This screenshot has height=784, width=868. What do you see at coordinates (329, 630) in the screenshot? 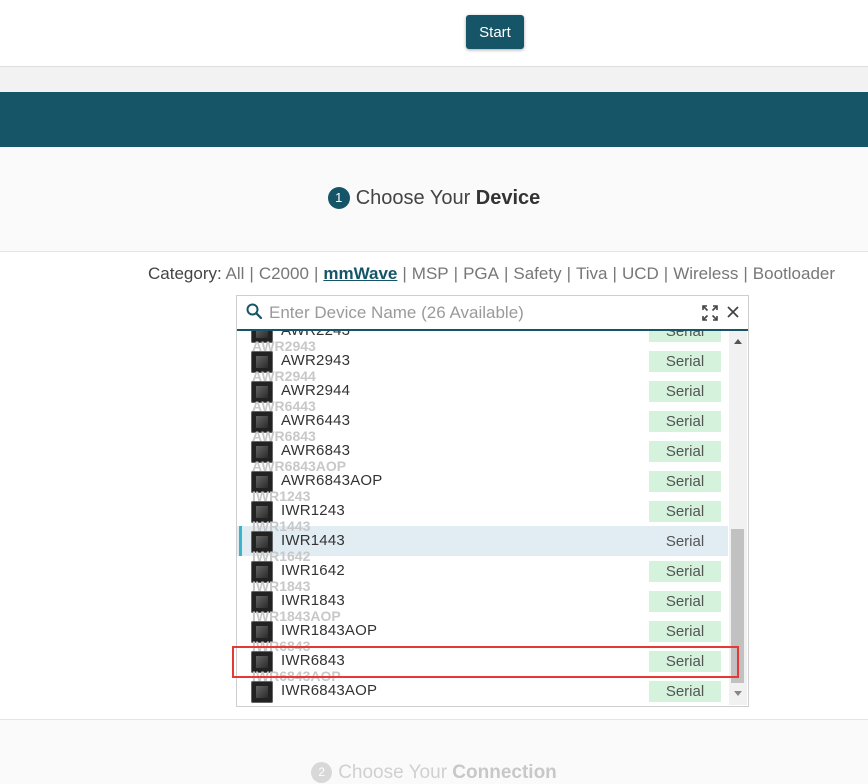
I see `device-name: IWR1843AOP` at bounding box center [329, 630].